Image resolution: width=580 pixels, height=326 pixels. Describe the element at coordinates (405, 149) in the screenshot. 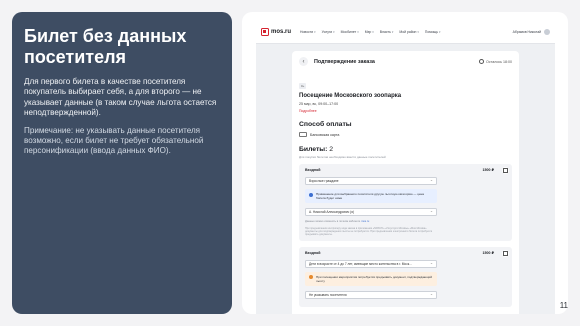

I see `tickets-heading: Билеты: 2` at that location.